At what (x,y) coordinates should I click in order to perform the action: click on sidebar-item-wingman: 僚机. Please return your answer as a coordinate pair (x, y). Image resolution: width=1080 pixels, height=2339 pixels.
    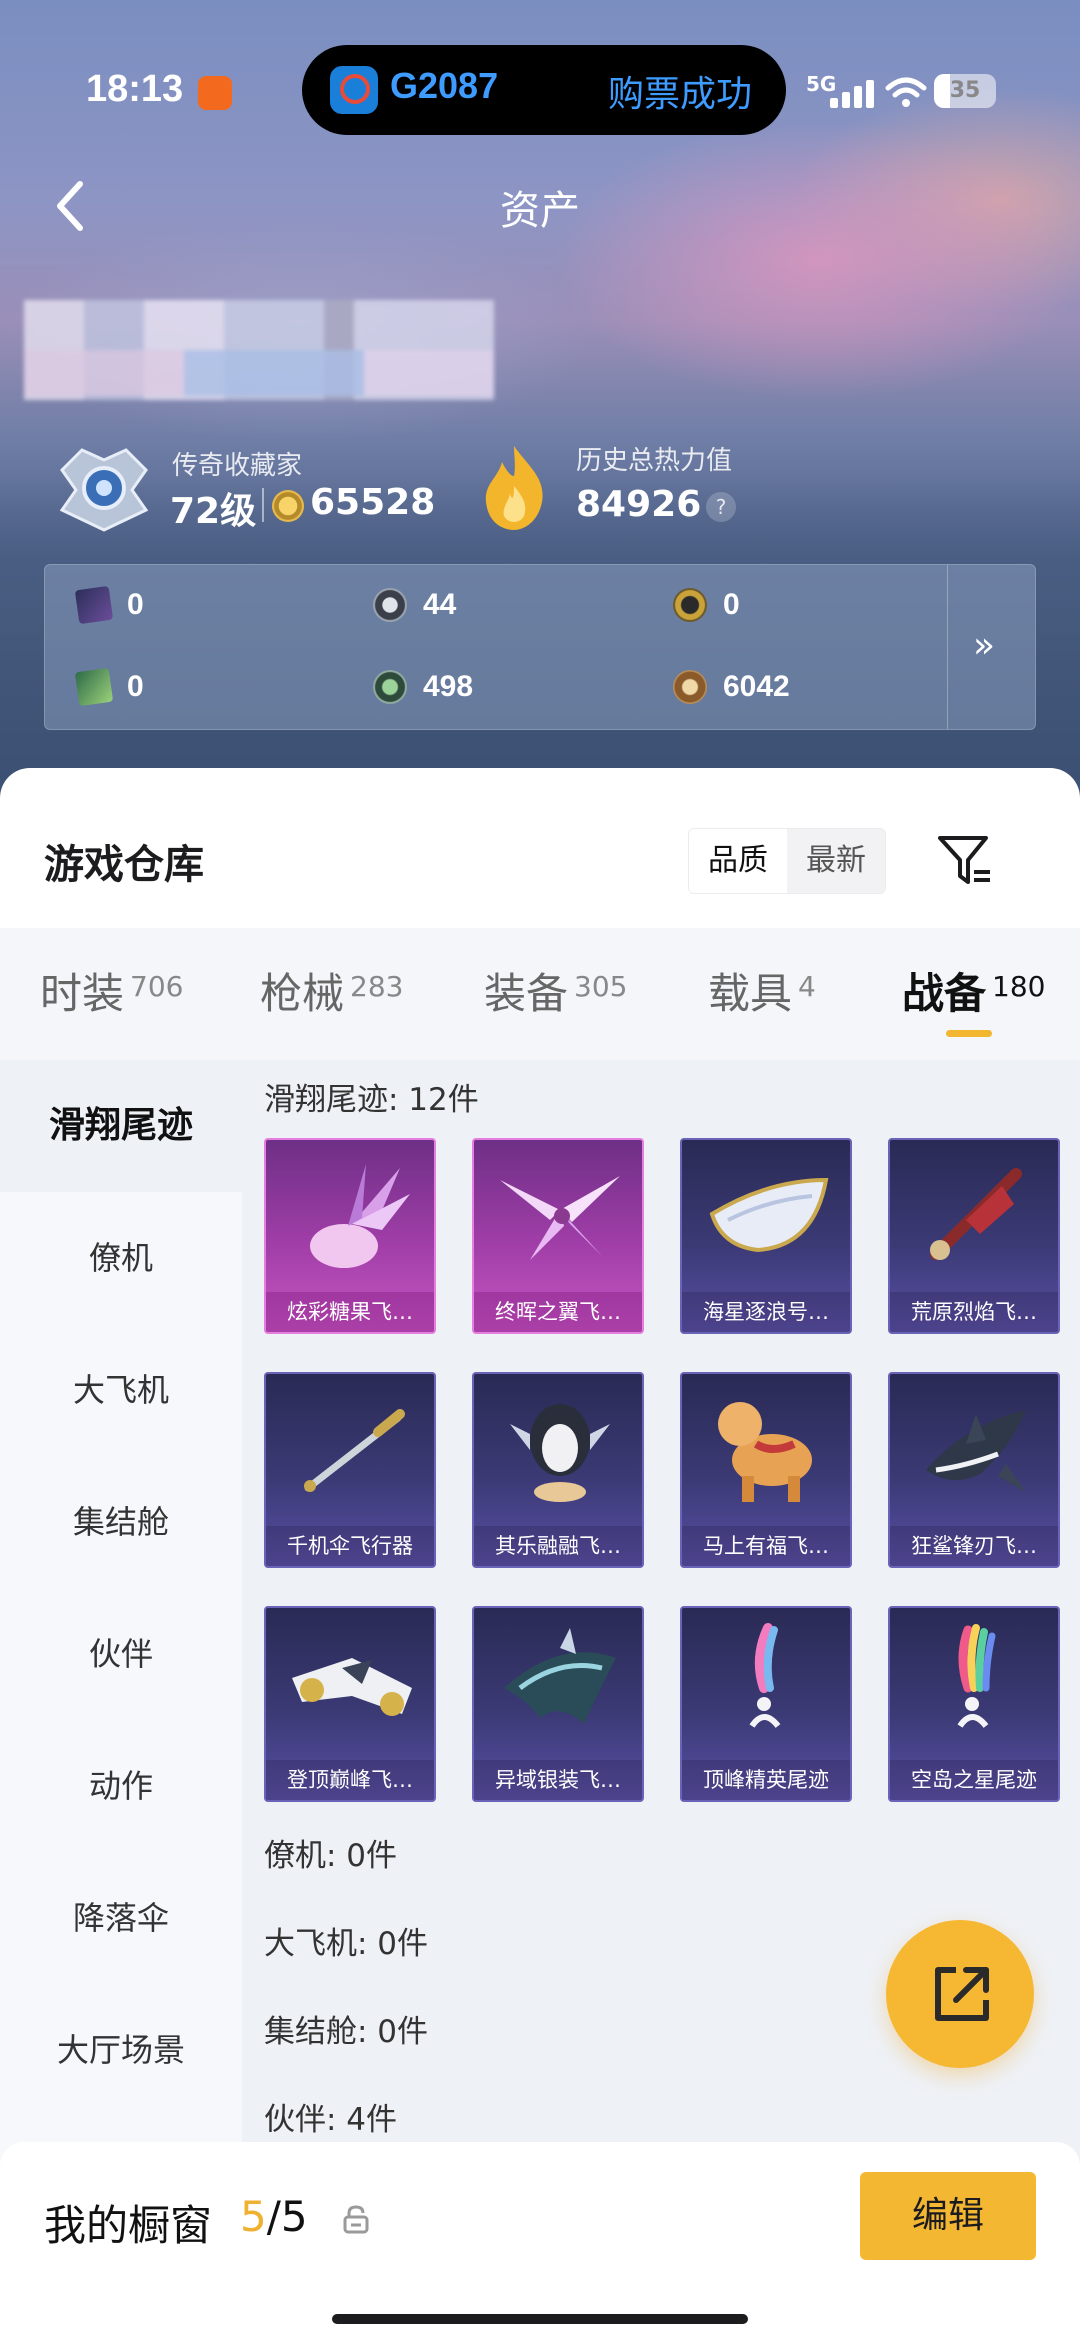
    Looking at the image, I should click on (121, 1258).